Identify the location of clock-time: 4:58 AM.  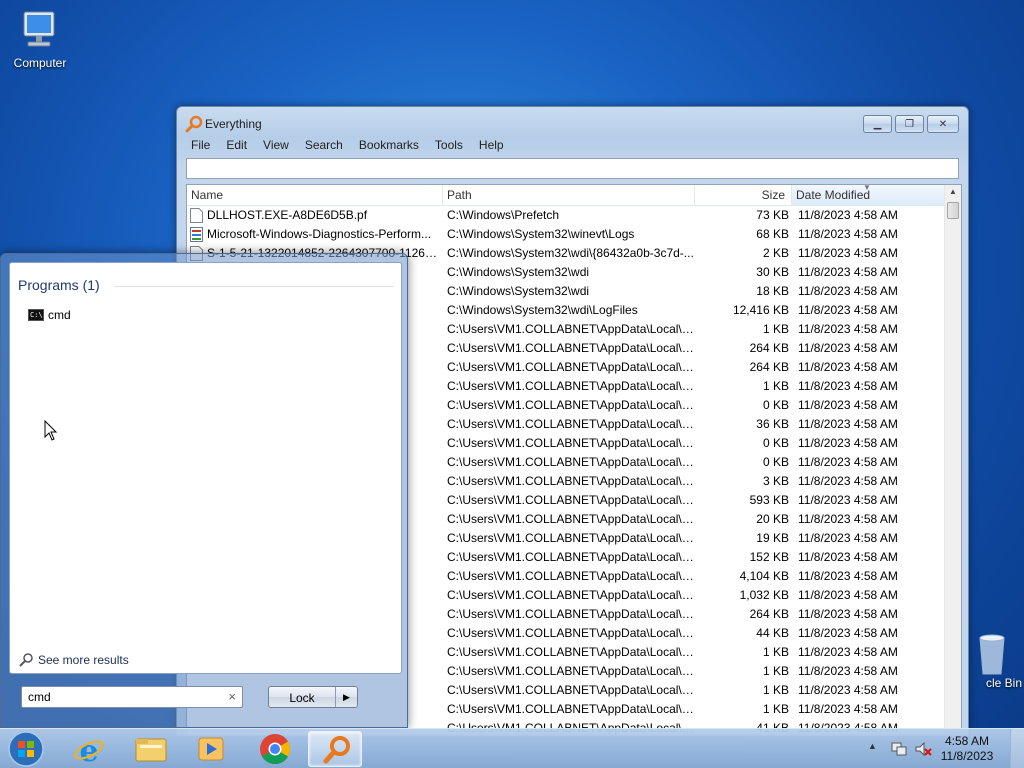
(967, 741).